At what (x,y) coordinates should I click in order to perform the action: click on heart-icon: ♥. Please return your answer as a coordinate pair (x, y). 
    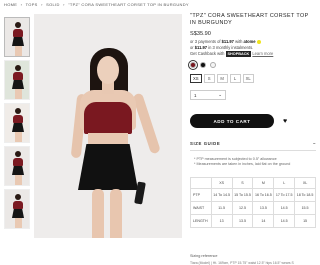
    Looking at the image, I should click on (285, 121).